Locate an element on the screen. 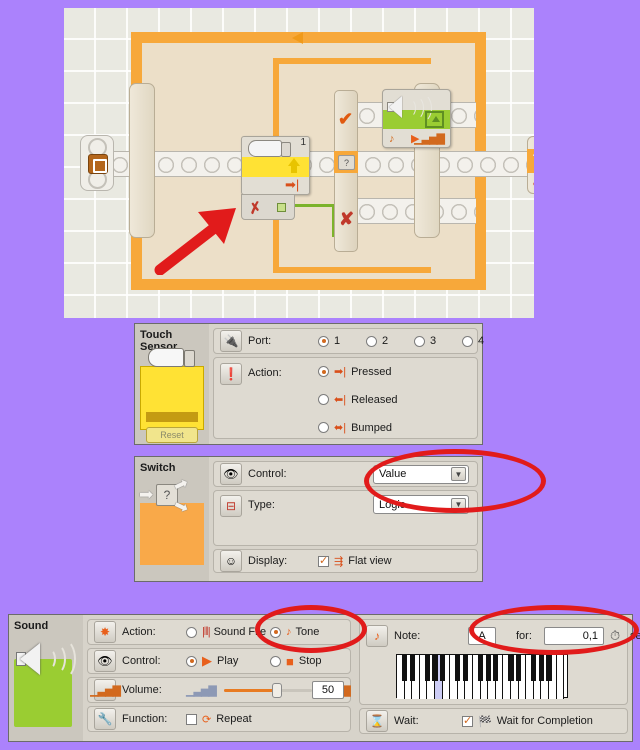 This screenshot has height=750, width=640. switch-type-row: ⊟ Type: Logic ▼ is located at coordinates (345, 518).